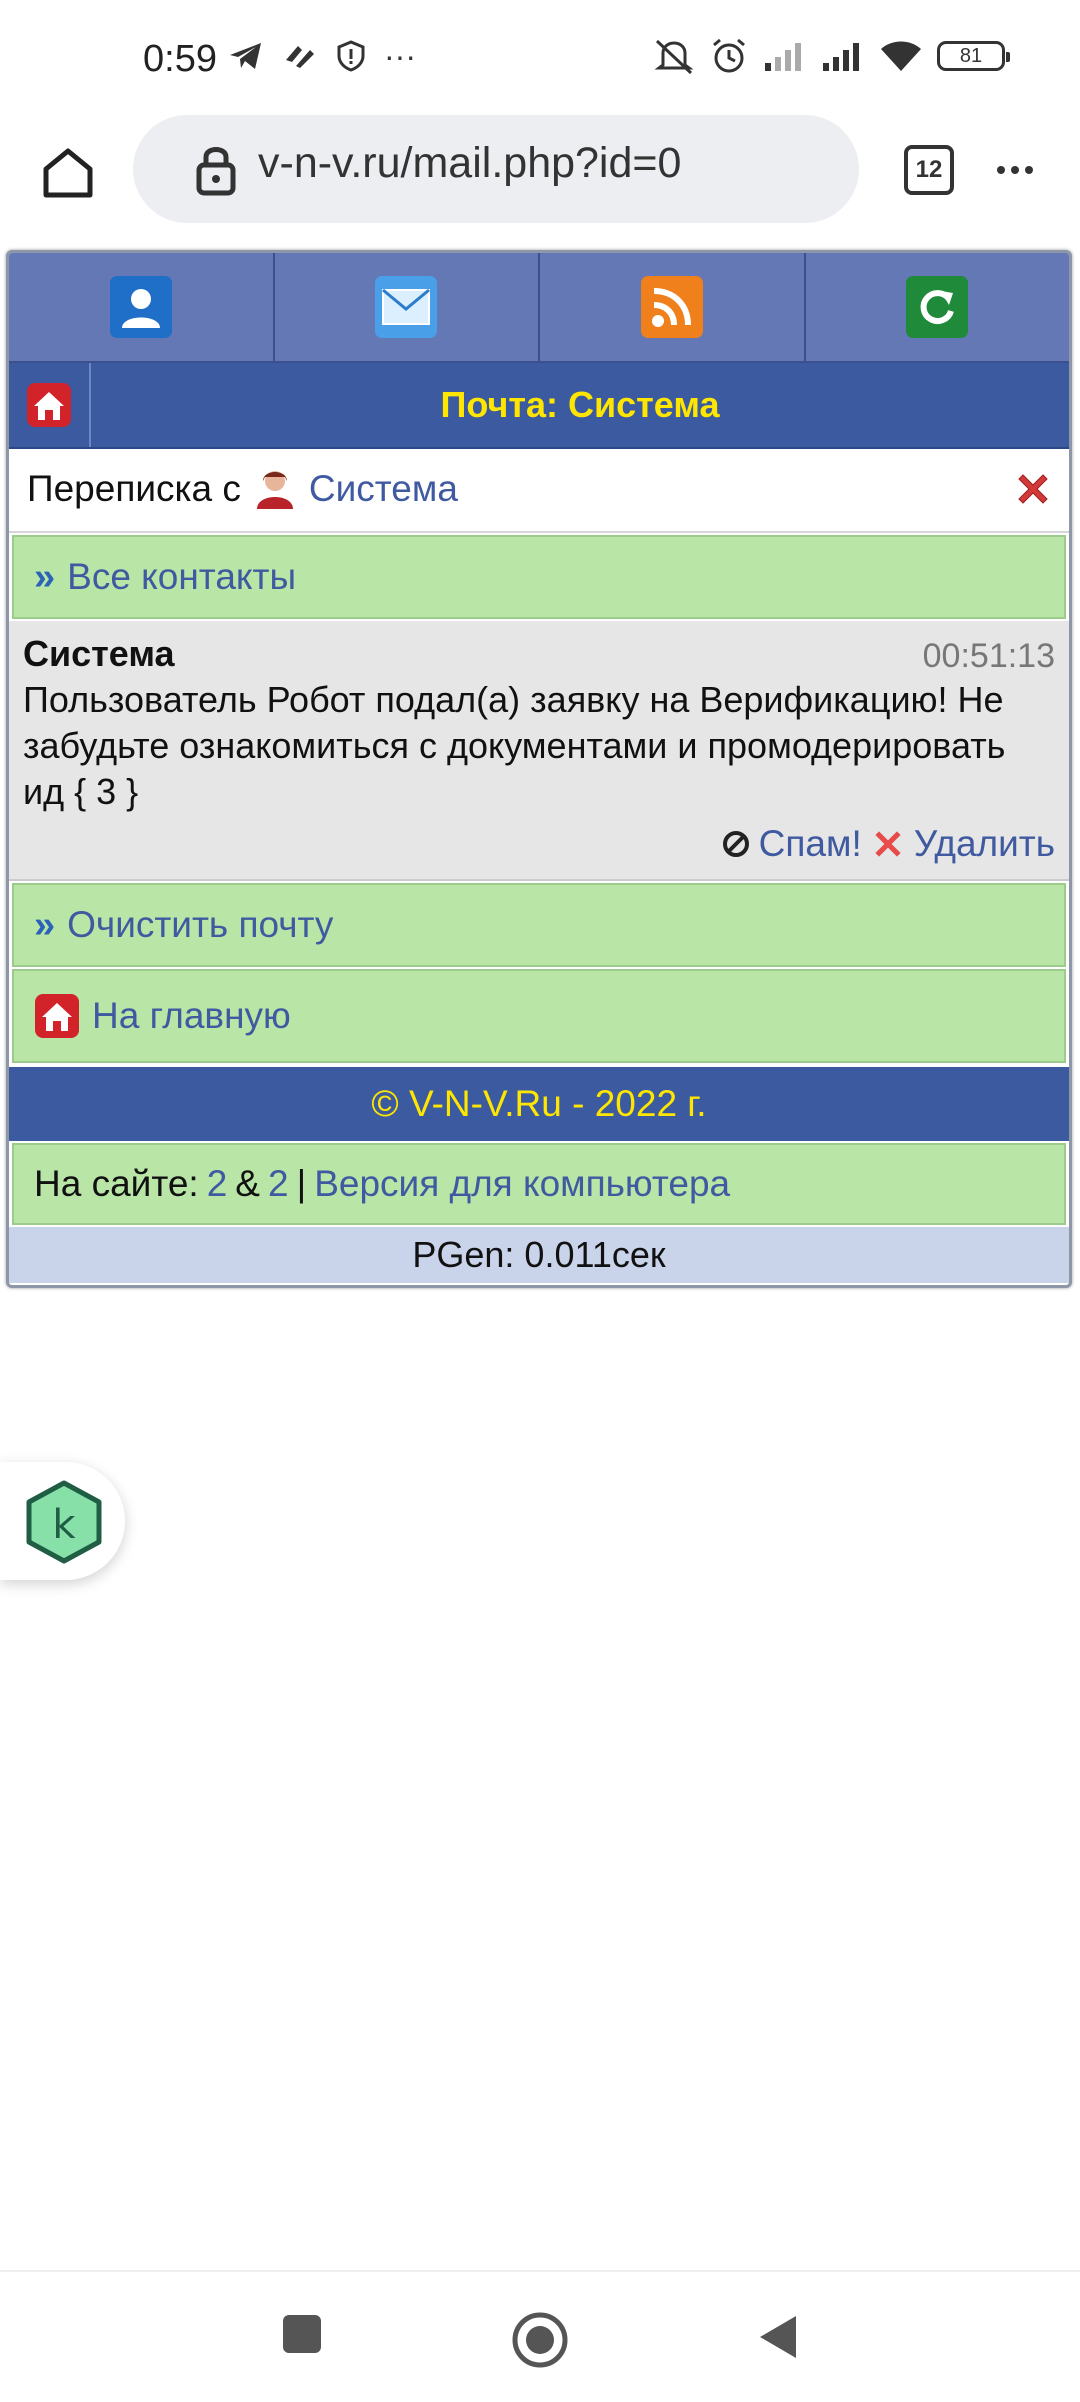  I want to click on delete-link: Удалить, so click(984, 844).